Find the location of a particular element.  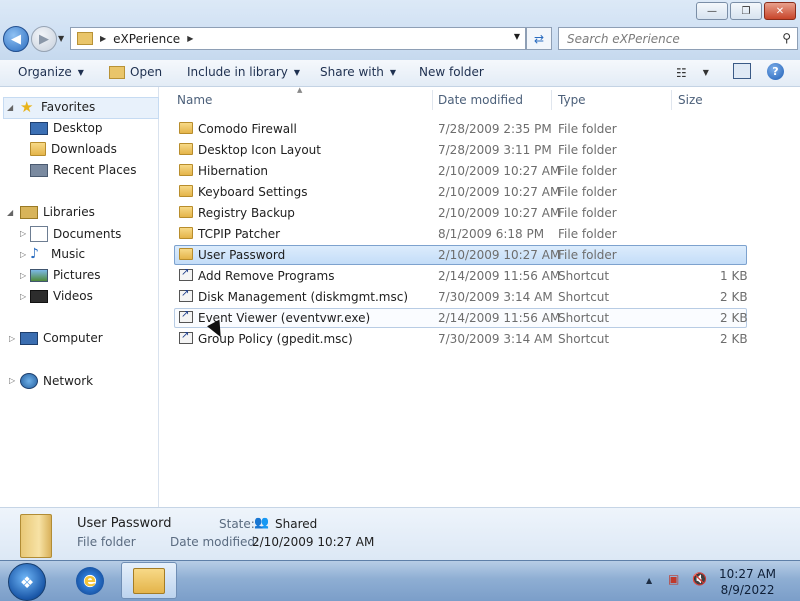

search-input is located at coordinates (672, 38).